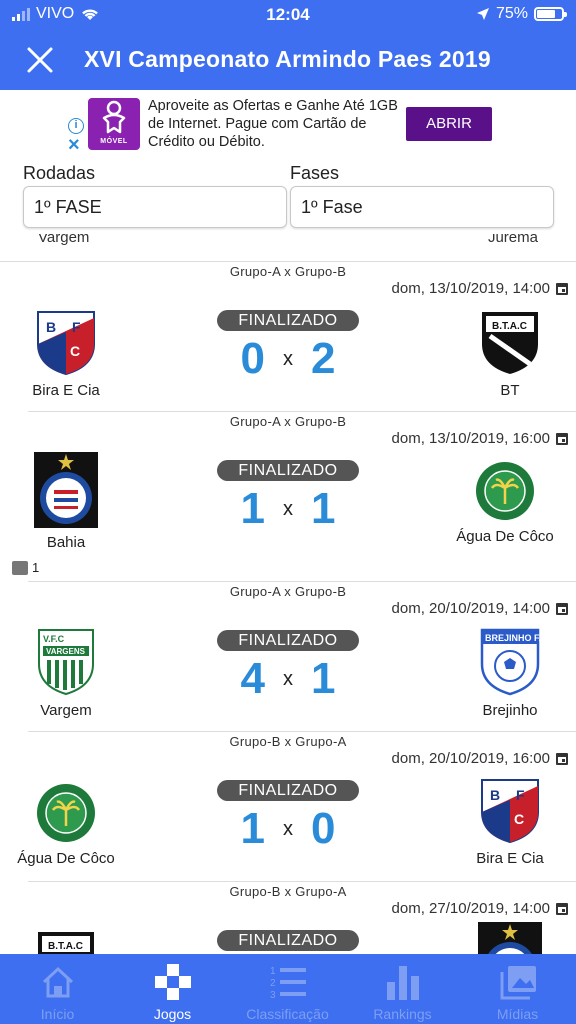 Image resolution: width=576 pixels, height=1024 pixels. I want to click on scoreline: 4x1, so click(288, 679).